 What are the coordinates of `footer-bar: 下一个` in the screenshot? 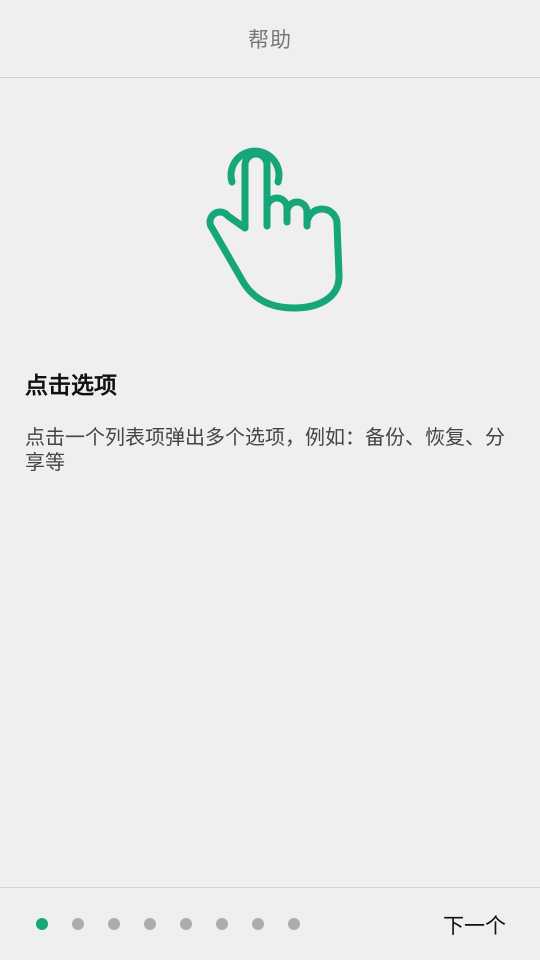 It's located at (270, 923).